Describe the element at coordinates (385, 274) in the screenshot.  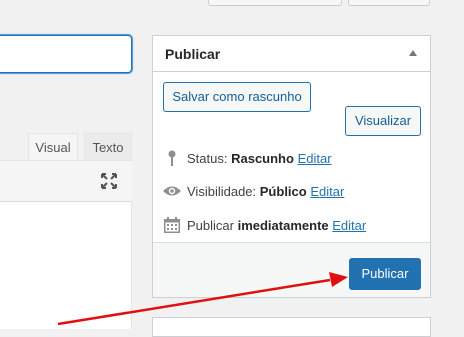
I see `publish-button: Publicar` at that location.